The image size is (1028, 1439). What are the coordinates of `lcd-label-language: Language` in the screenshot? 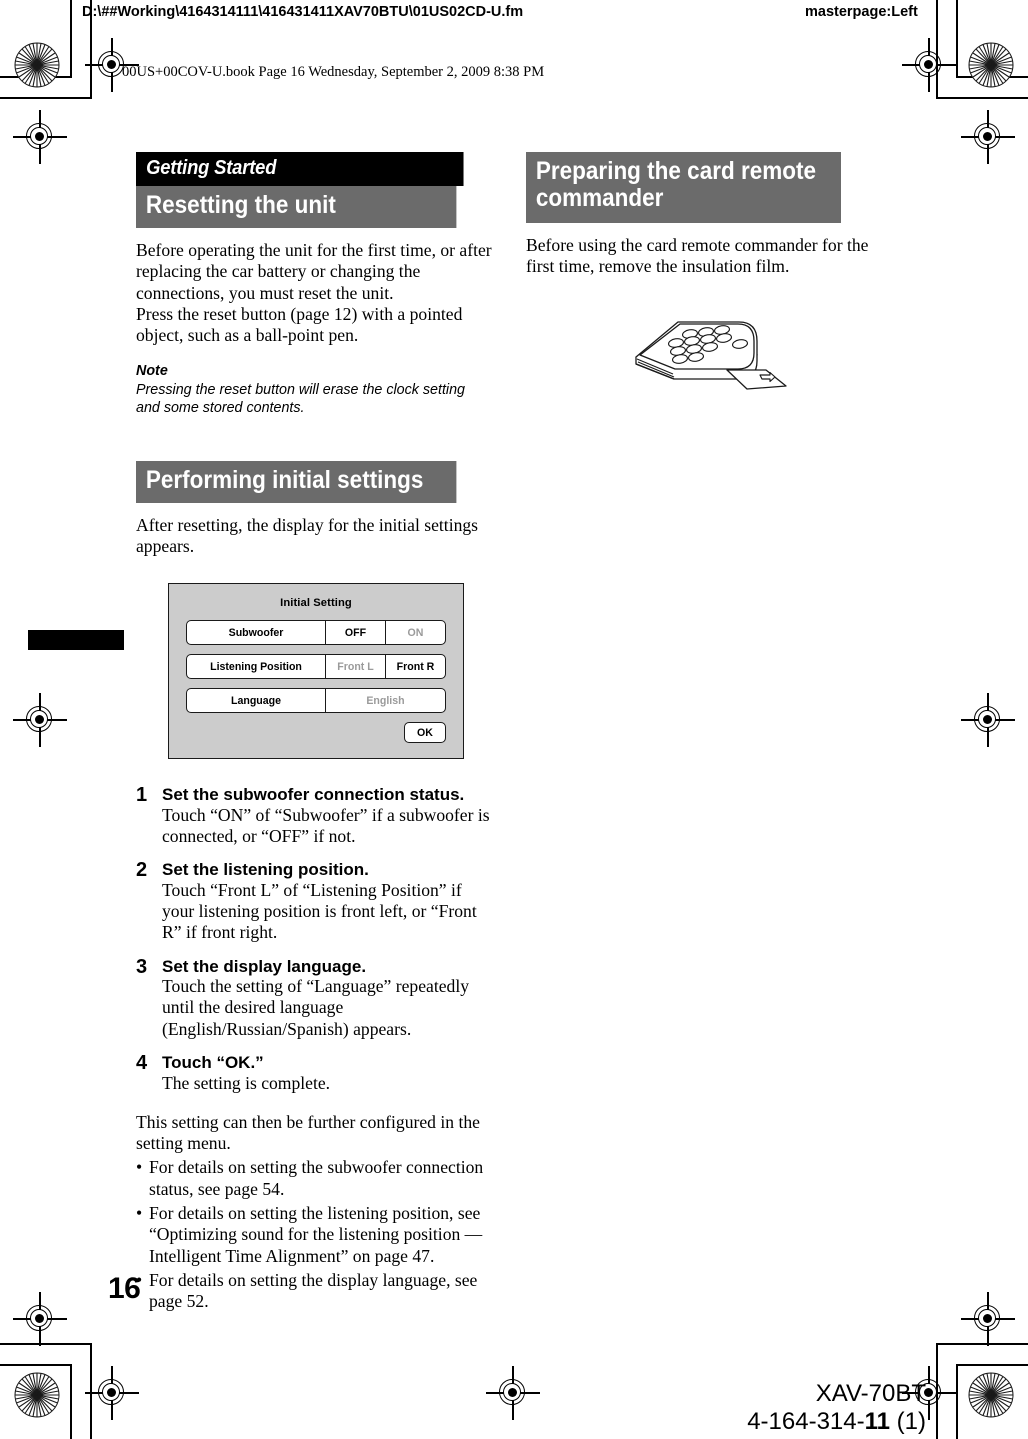 It's located at (256, 700).